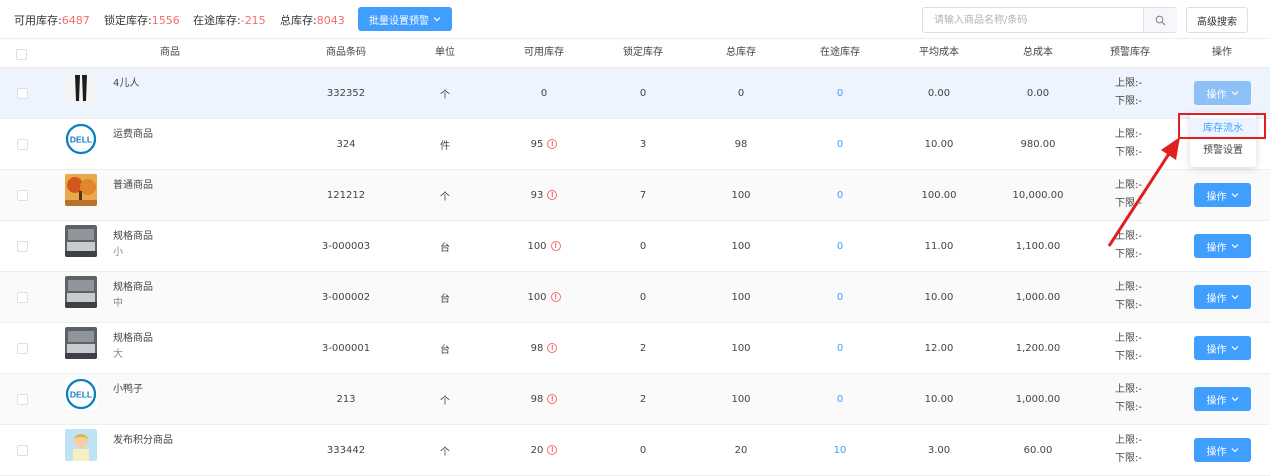 The width and height of the screenshot is (1280, 476). What do you see at coordinates (346, 297) in the screenshot?
I see `barcode-cell: 3-000002` at bounding box center [346, 297].